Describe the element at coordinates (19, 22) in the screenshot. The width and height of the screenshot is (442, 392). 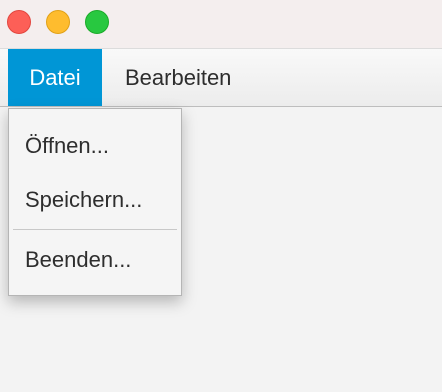
I see `close-window-icon` at that location.